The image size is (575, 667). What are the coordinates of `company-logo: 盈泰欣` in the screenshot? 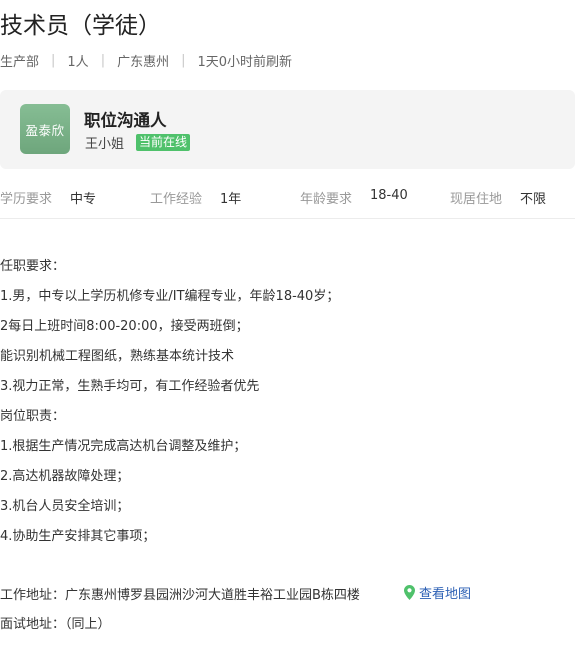 It's located at (45, 129).